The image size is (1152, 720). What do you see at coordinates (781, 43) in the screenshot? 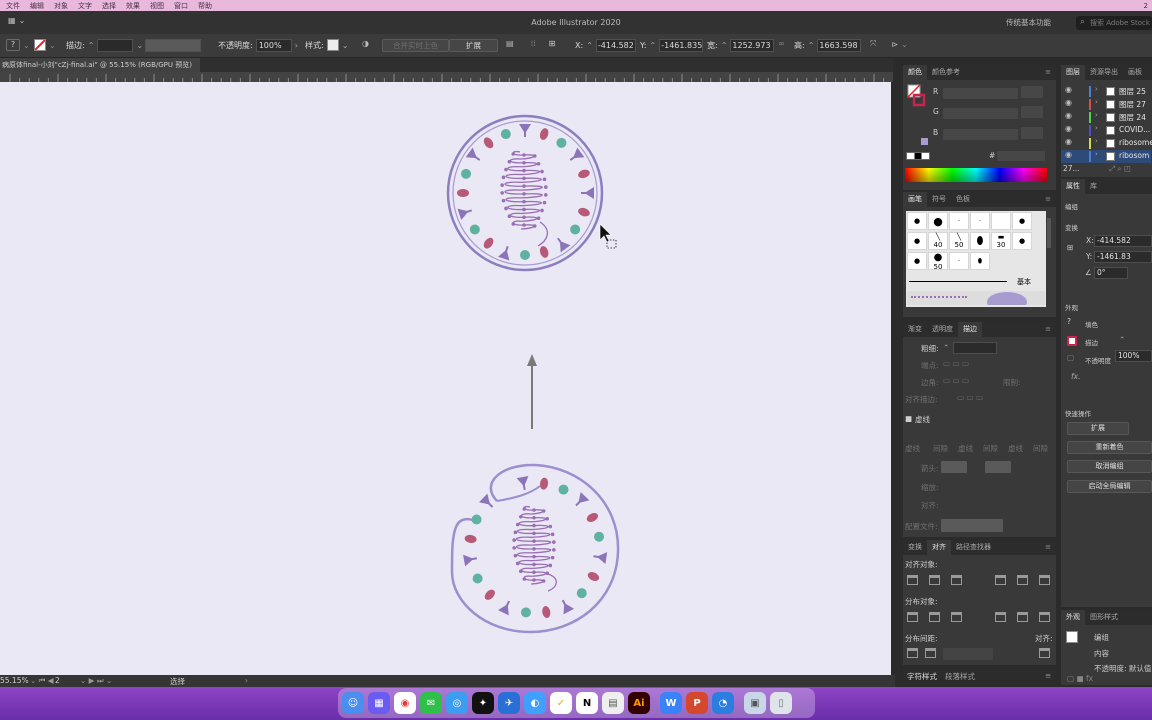
I see `link-proportions-icon: ∞` at bounding box center [781, 43].